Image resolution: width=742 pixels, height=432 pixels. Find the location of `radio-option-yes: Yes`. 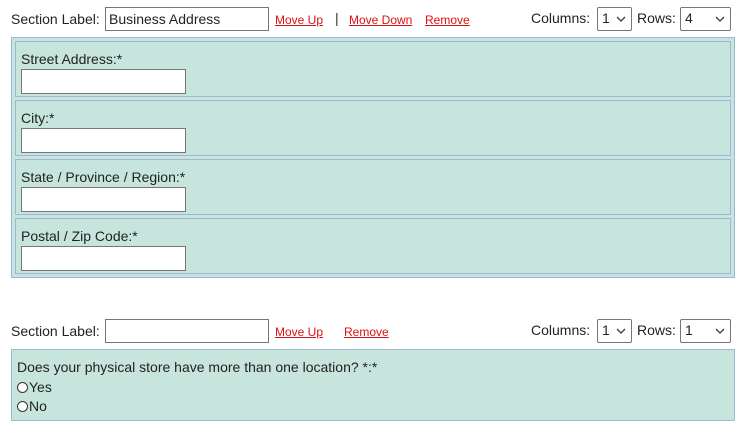

radio-option-yes: Yes is located at coordinates (34, 387).